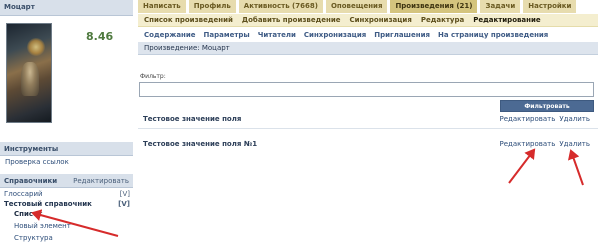 This screenshot has width=605, height=252. What do you see at coordinates (277, 35) in the screenshot?
I see `subnav2-readers: Читатели` at bounding box center [277, 35].